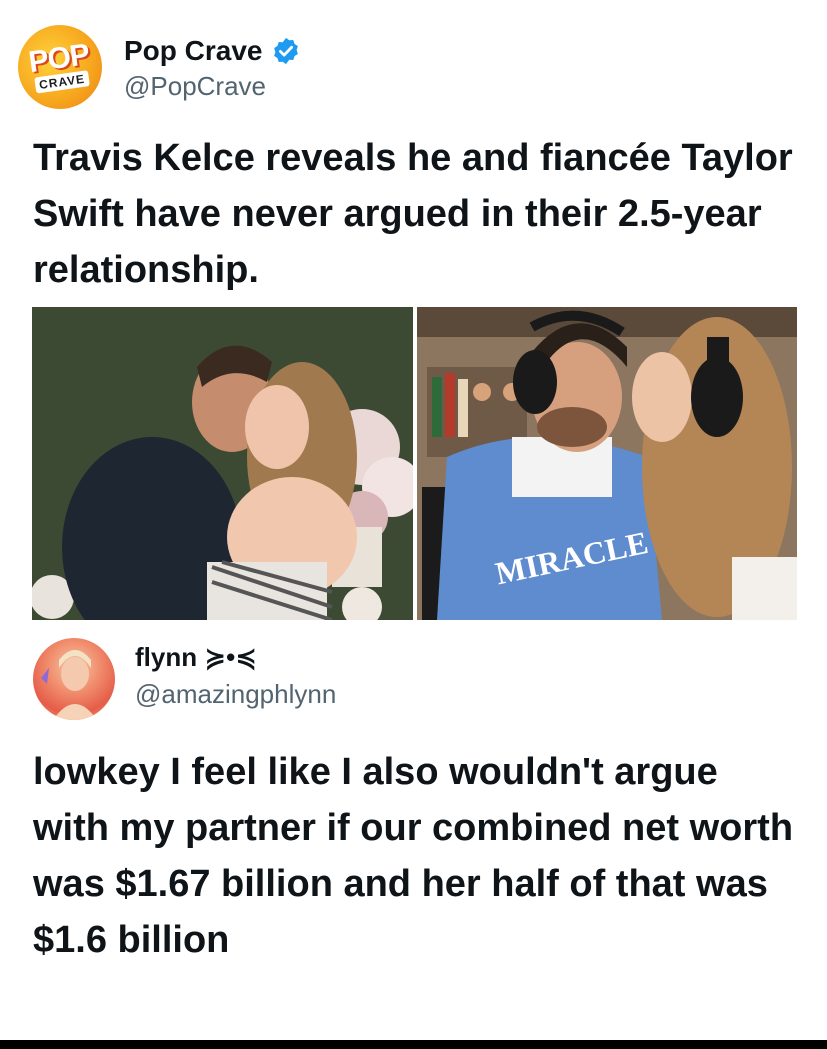  Describe the element at coordinates (74, 679) in the screenshot. I see `quote-avatar` at that location.